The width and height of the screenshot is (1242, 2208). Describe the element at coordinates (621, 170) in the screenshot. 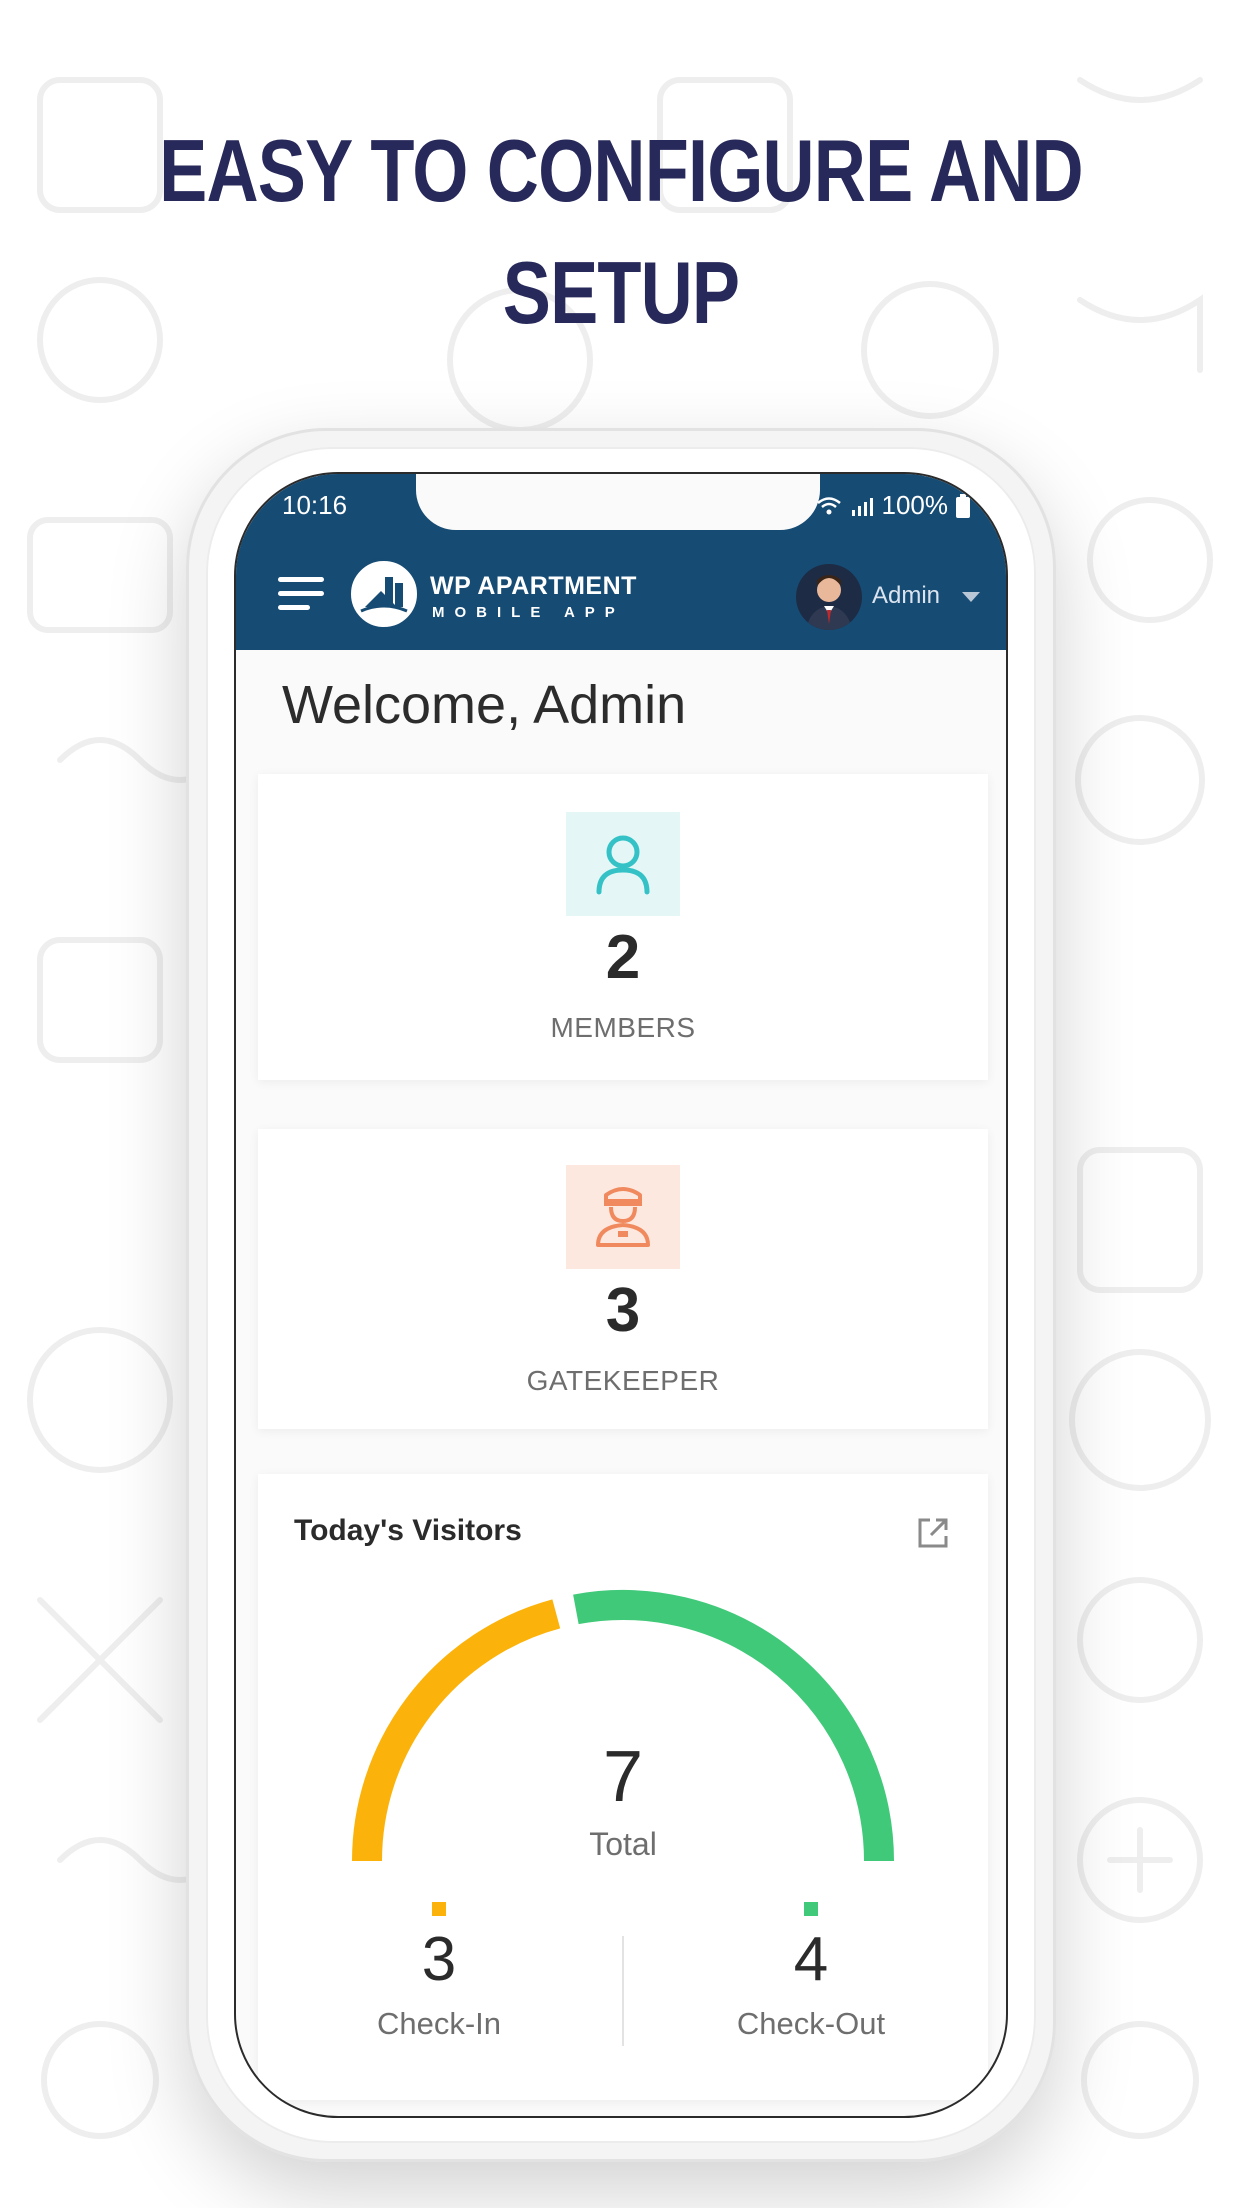

I see `headline-line-1: EASY TO CONFIGURE AND` at that location.